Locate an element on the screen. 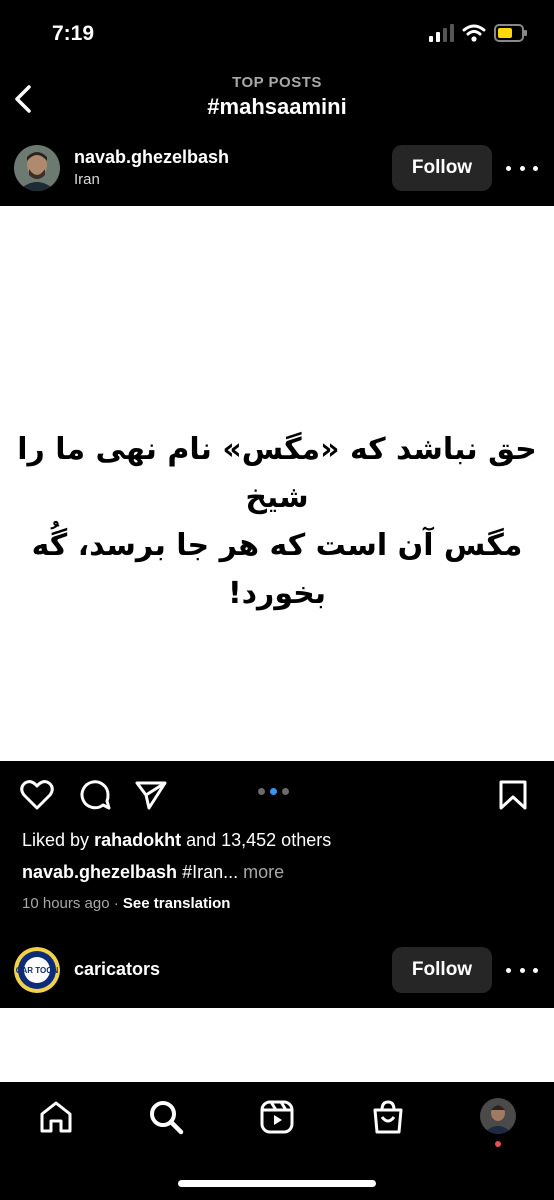 Image resolution: width=554 pixels, height=1200 pixels. poem-line-2: مگس آن است که هر جا برسد، گُه بخورد! is located at coordinates (277, 569).